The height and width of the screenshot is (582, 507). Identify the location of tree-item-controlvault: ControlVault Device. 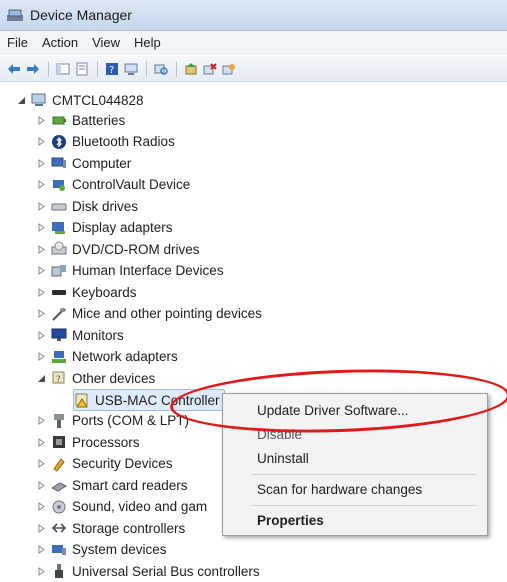
(113, 185).